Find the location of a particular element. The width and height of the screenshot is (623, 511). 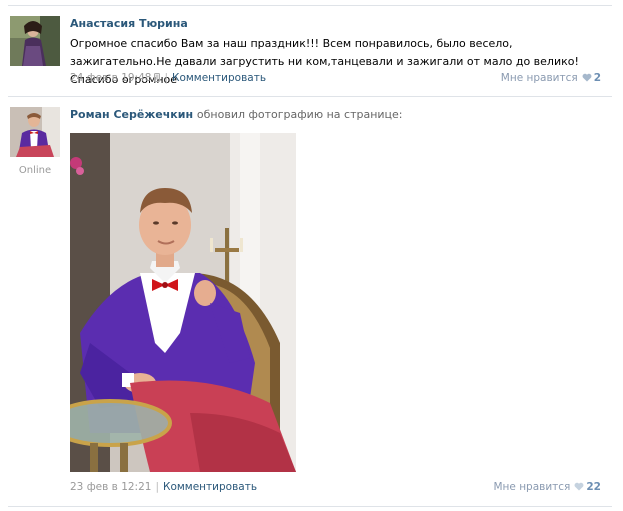

divider is located at coordinates (310, 506).